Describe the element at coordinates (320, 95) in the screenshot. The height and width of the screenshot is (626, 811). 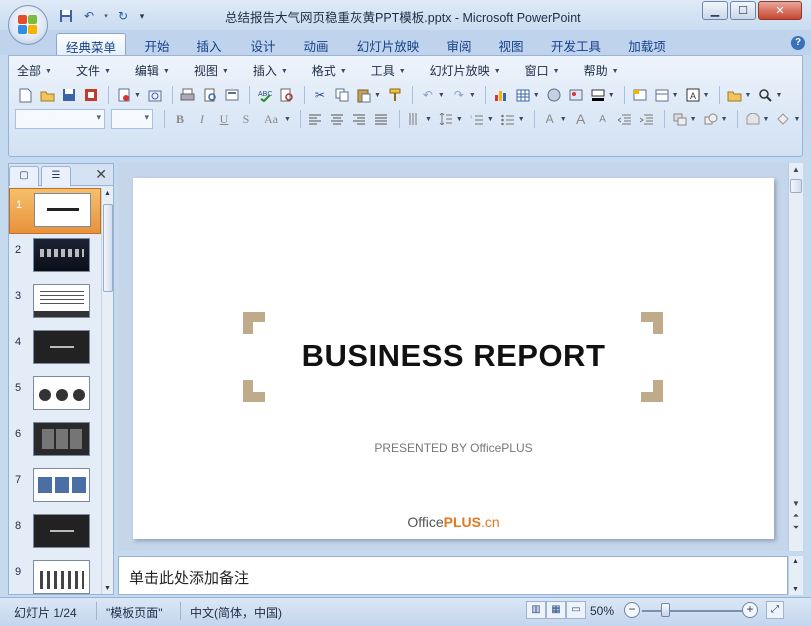
I see `cut-icon: ✂` at that location.